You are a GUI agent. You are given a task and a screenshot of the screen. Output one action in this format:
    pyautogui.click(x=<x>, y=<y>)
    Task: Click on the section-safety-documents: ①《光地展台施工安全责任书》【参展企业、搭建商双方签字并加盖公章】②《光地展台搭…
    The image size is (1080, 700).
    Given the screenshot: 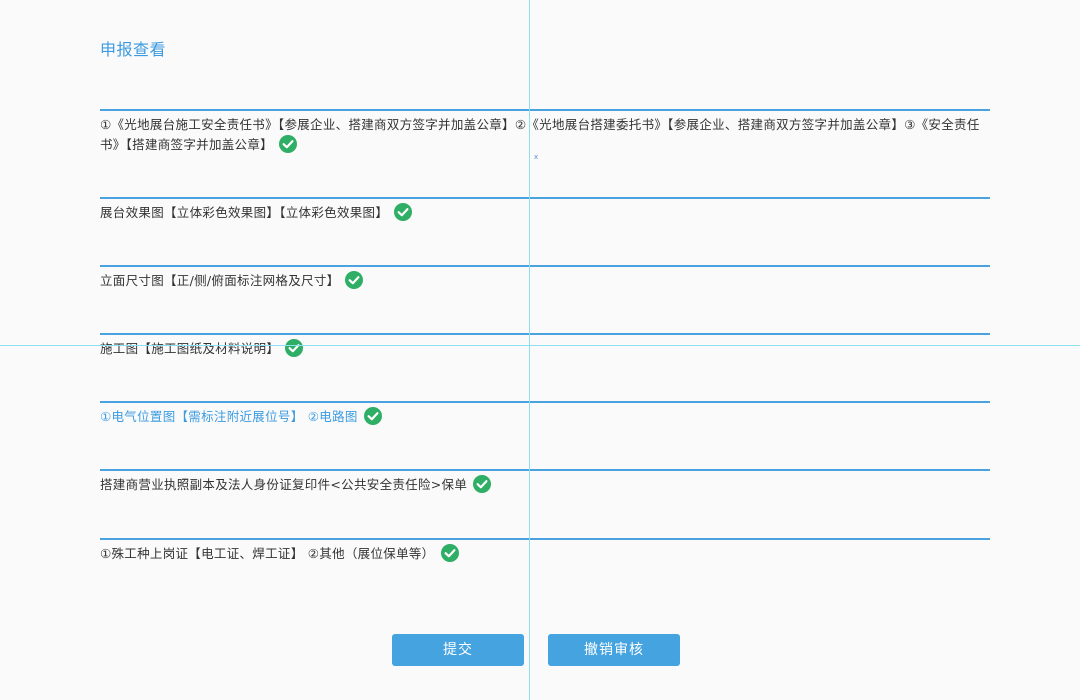 What is the action you would take?
    pyautogui.click(x=545, y=153)
    